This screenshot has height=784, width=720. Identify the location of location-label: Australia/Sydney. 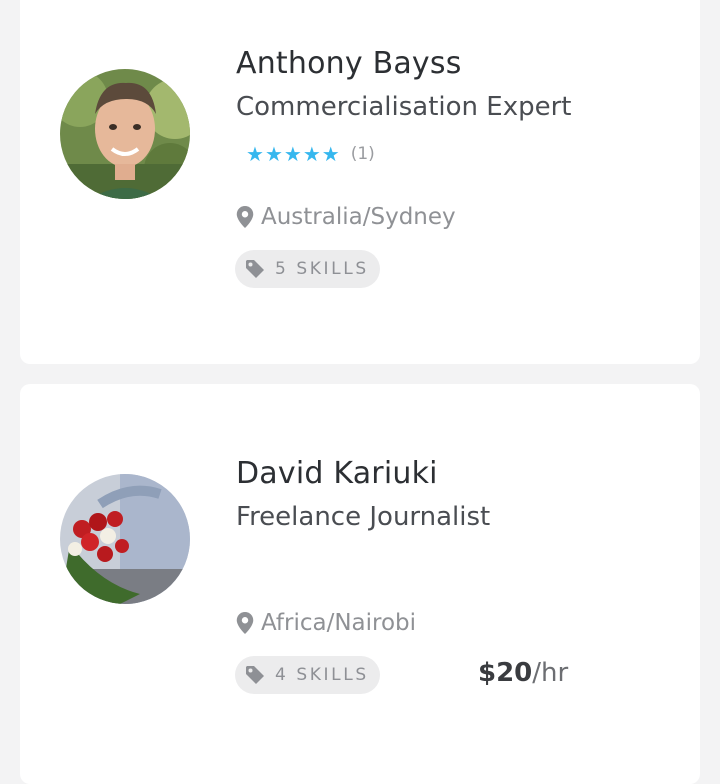
(358, 217).